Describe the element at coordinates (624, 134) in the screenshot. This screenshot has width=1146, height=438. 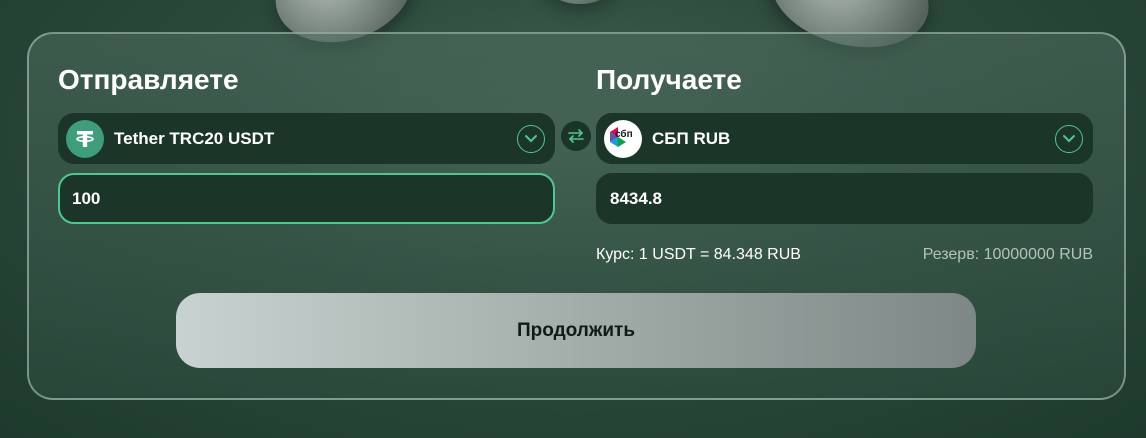
I see `sbp-icon-text: сбп` at that location.